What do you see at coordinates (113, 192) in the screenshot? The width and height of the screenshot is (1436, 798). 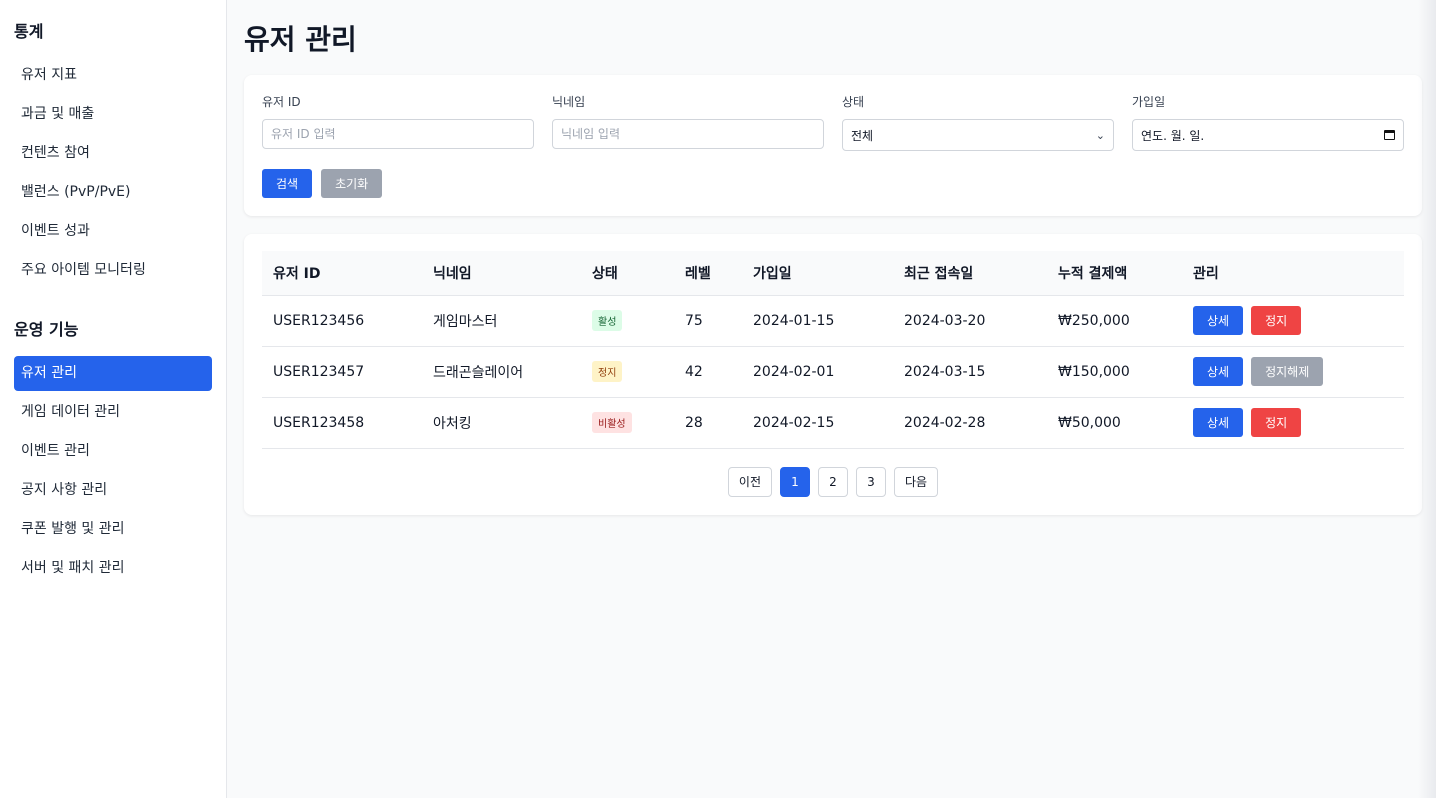 I see `sidebar-item-balance: 밸런스 (PvP/PvE)` at bounding box center [113, 192].